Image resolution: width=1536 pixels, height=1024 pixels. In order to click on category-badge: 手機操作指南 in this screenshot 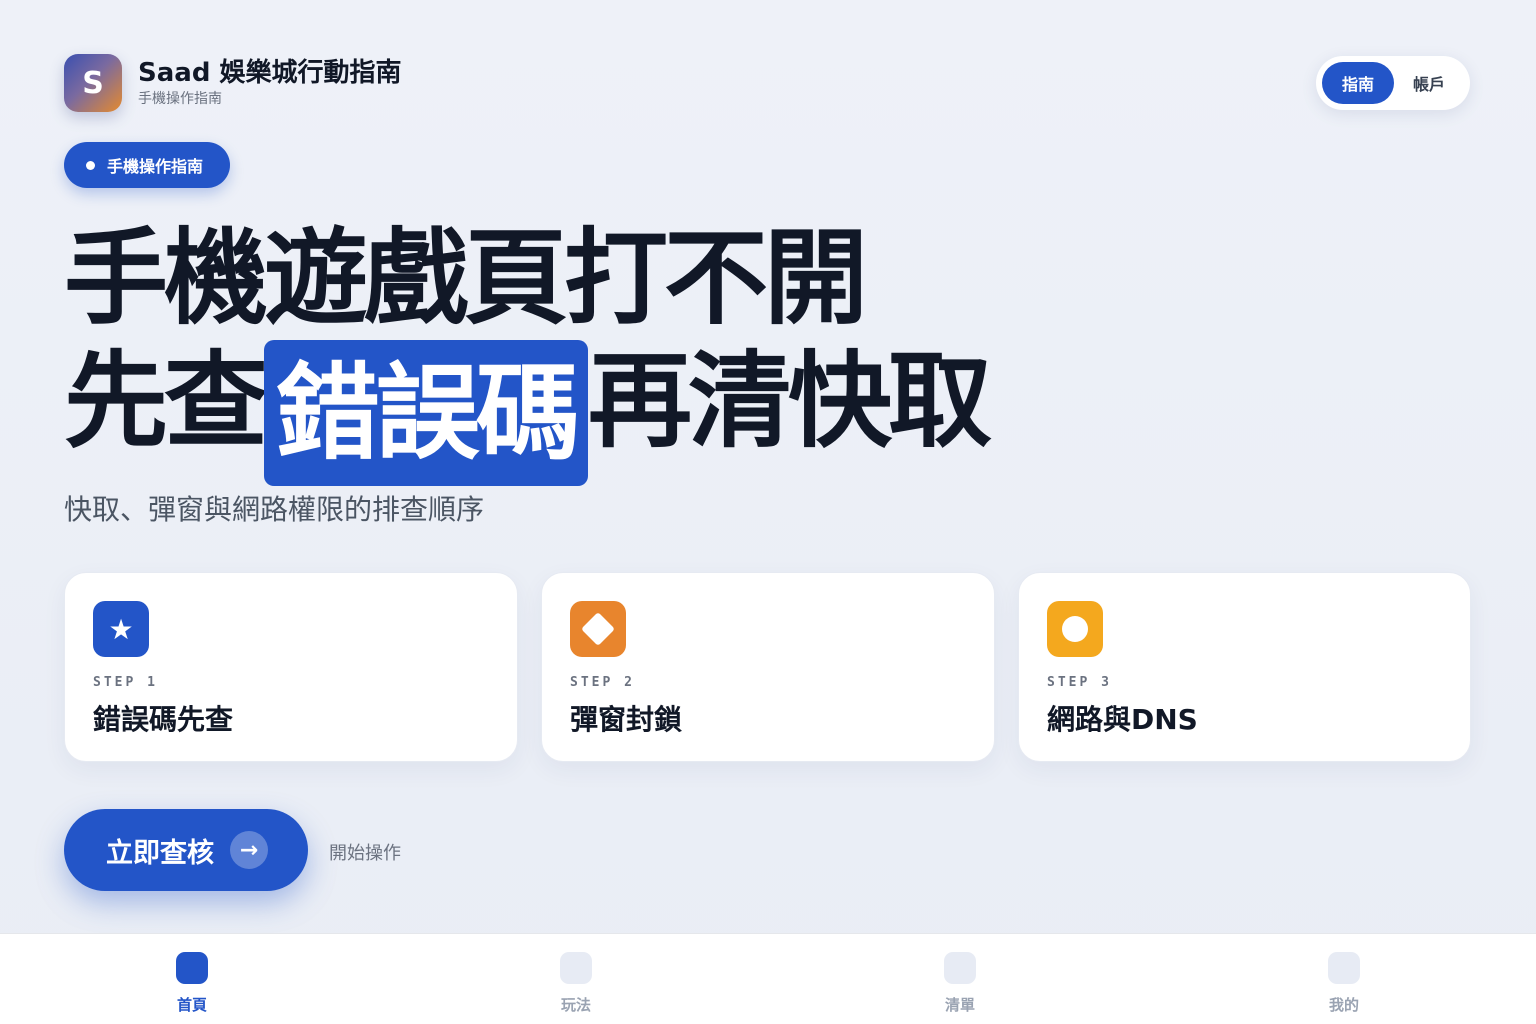, I will do `click(147, 165)`.